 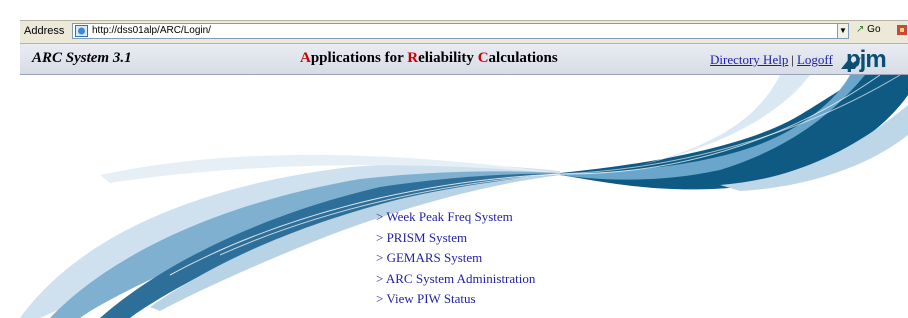 What do you see at coordinates (902, 30) in the screenshot?
I see `toolbar-extension-icon` at bounding box center [902, 30].